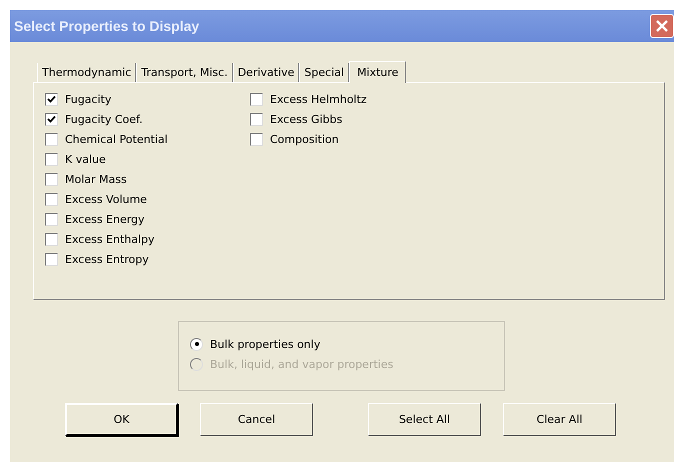 The image size is (674, 462). I want to click on dialog-button: OK, so click(121, 419).